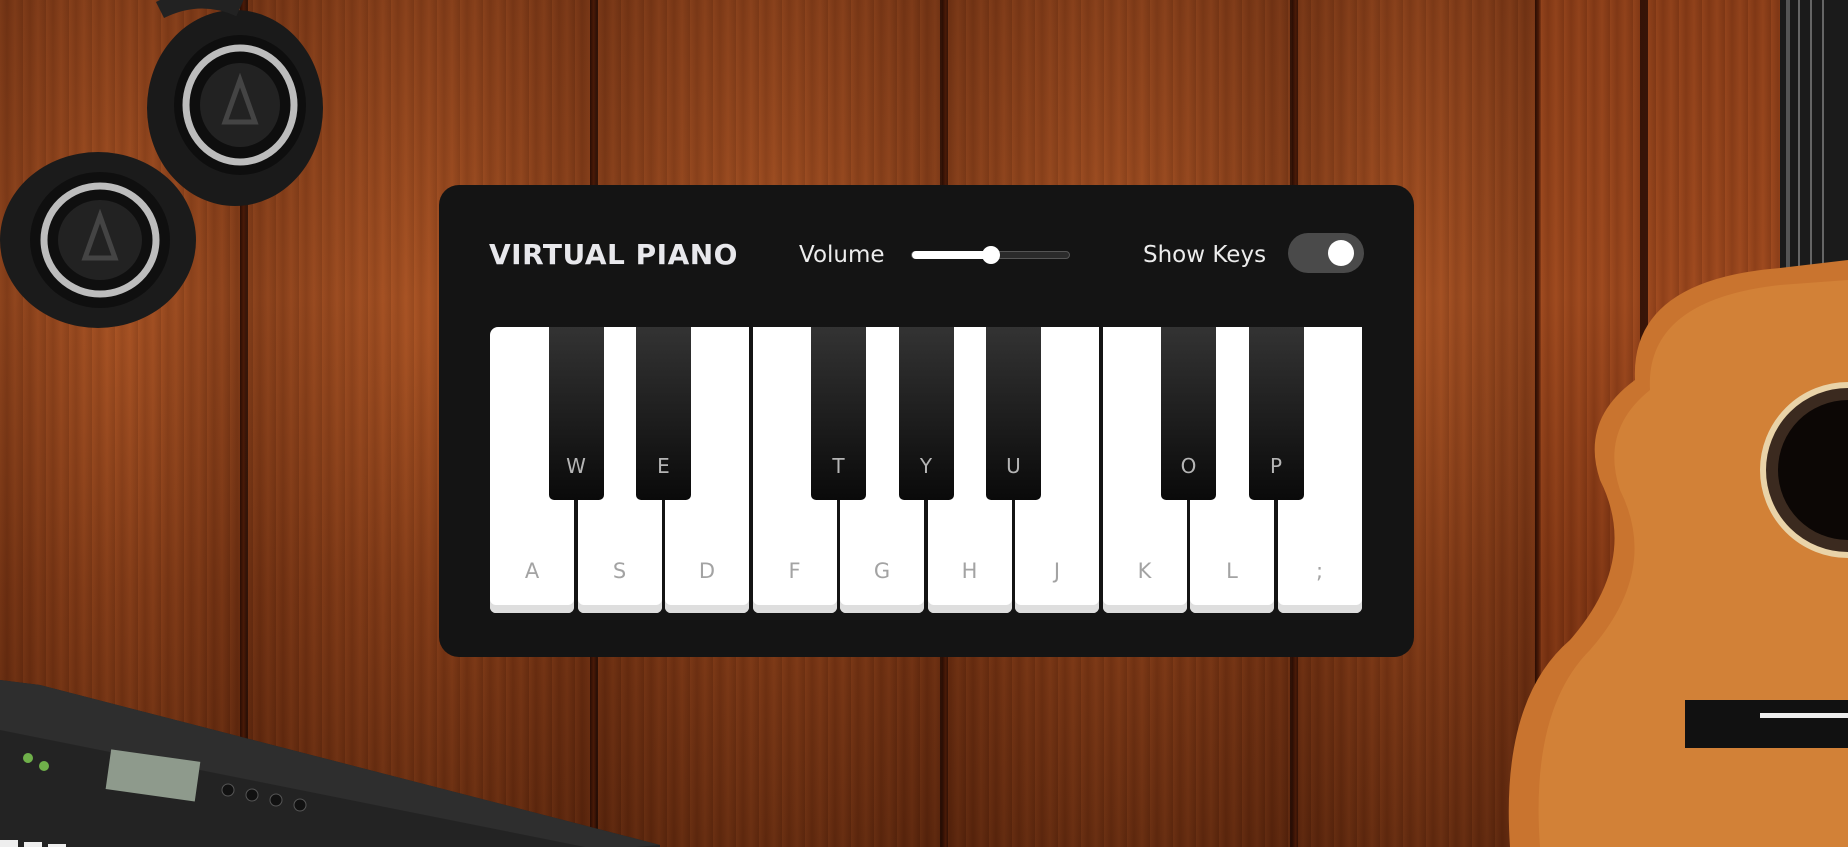 This screenshot has width=1848, height=847. Describe the element at coordinates (1013, 413) in the screenshot. I see `black-key: U` at that location.